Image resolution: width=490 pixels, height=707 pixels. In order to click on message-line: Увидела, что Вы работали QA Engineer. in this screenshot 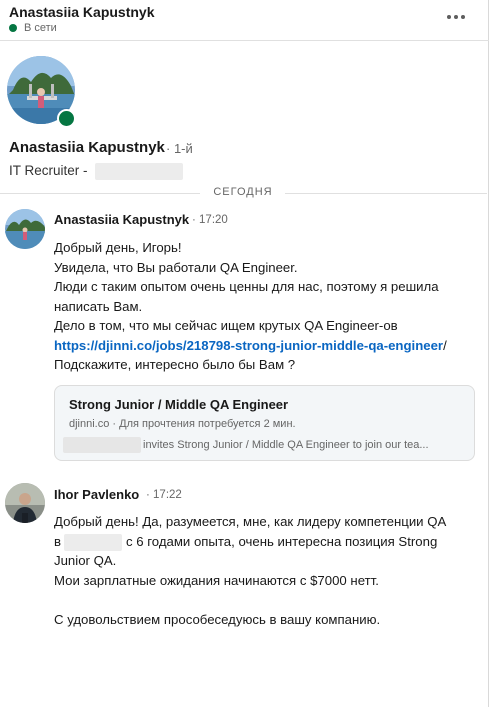, I will do `click(176, 267)`.